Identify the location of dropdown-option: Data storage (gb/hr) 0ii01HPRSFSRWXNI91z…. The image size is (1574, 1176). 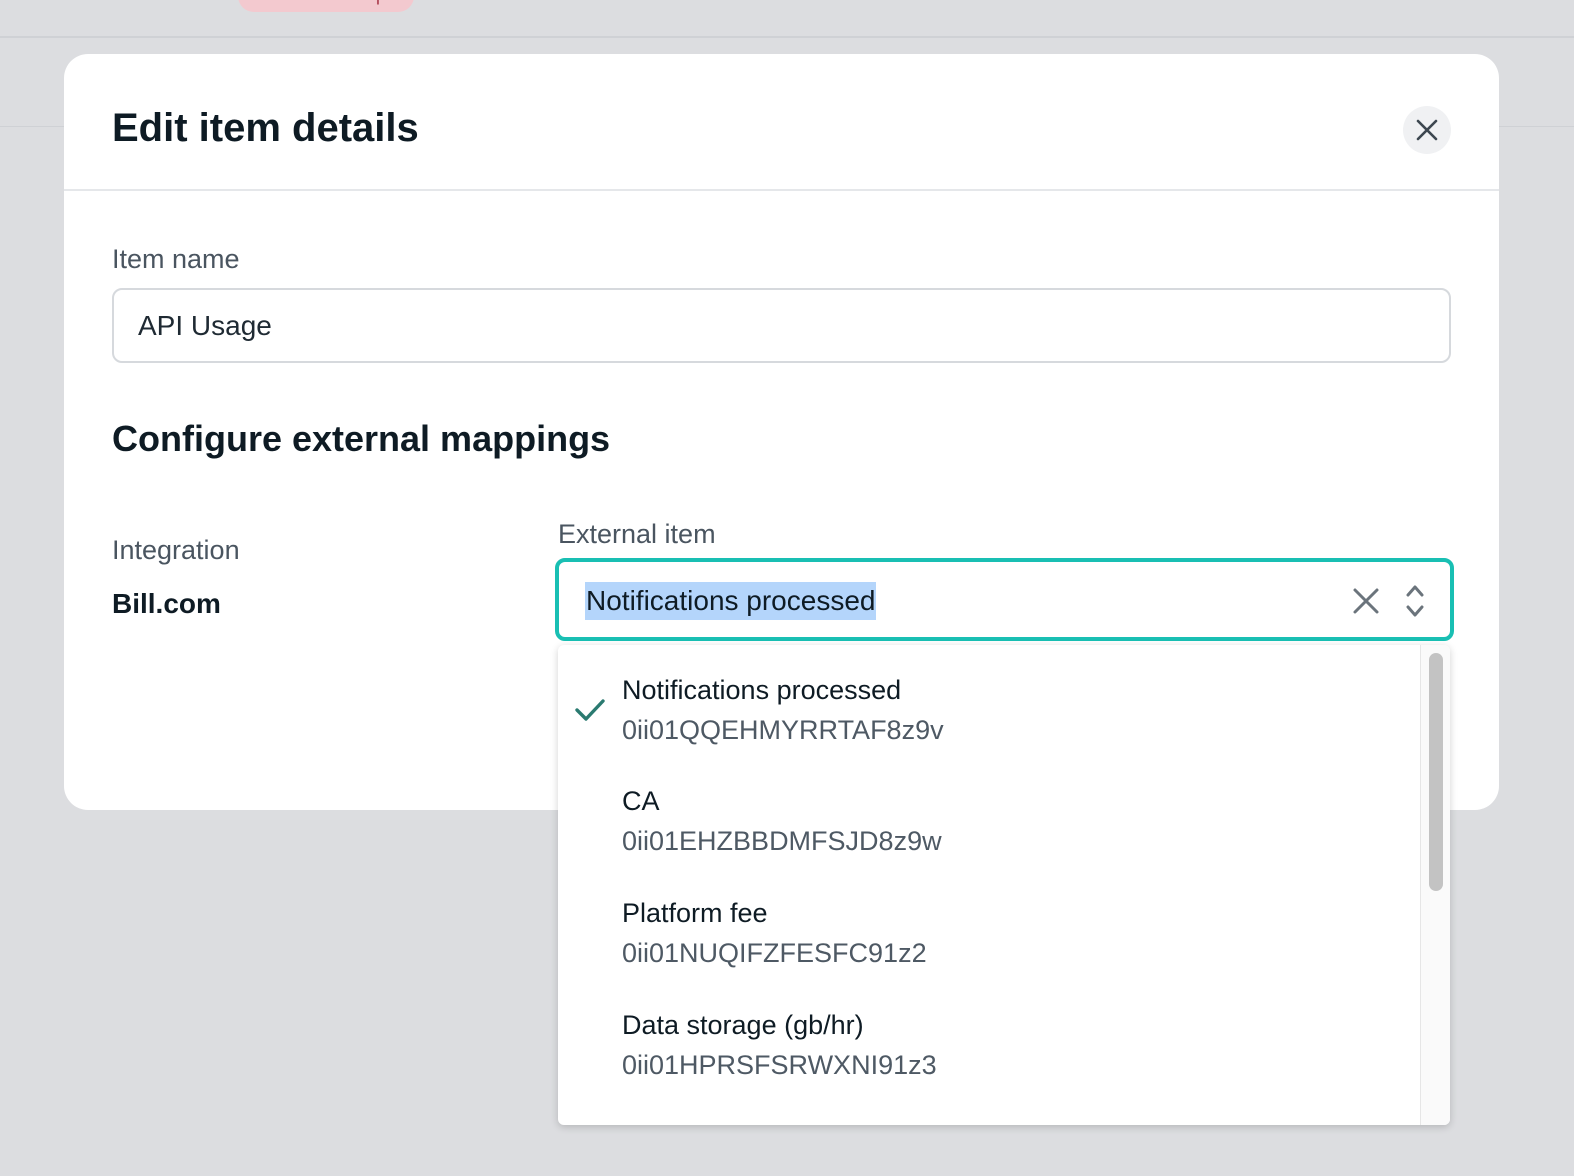
(989, 1036).